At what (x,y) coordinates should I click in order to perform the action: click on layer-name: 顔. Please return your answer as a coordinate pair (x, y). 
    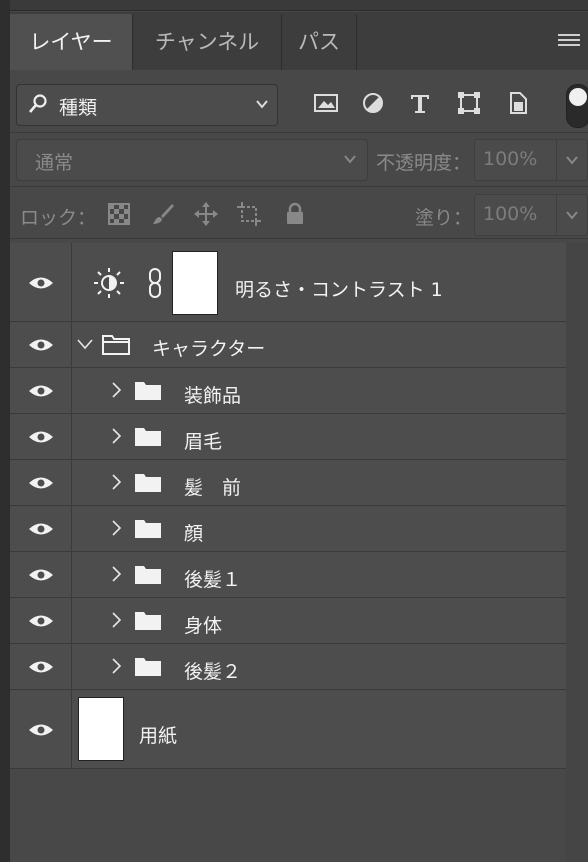
    Looking at the image, I should click on (193, 532).